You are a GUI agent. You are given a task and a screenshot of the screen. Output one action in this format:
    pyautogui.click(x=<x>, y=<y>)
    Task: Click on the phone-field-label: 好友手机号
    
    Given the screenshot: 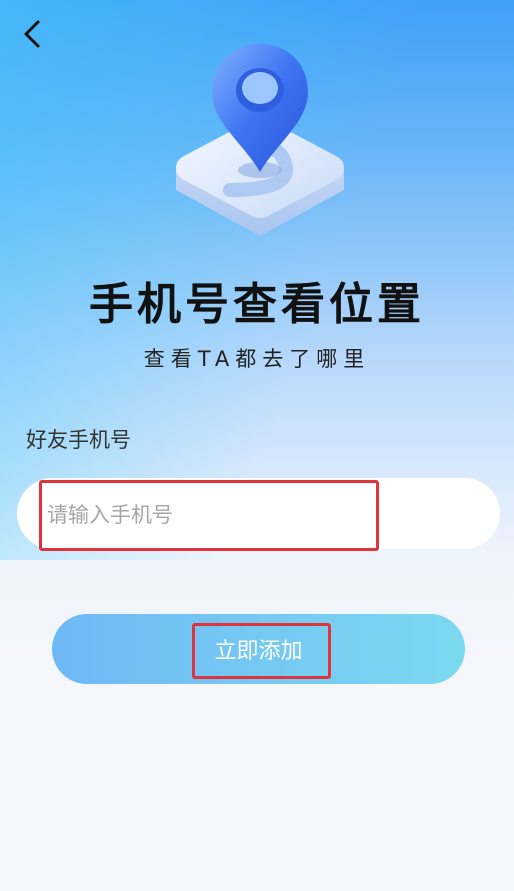 What is the action you would take?
    pyautogui.click(x=78, y=440)
    